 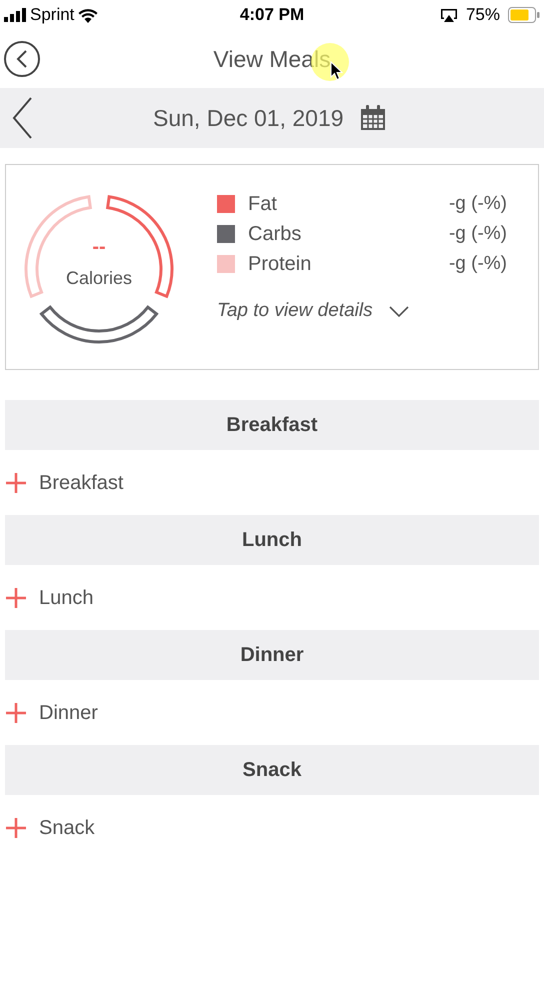 What do you see at coordinates (88, 15) in the screenshot?
I see `wifi-icon` at bounding box center [88, 15].